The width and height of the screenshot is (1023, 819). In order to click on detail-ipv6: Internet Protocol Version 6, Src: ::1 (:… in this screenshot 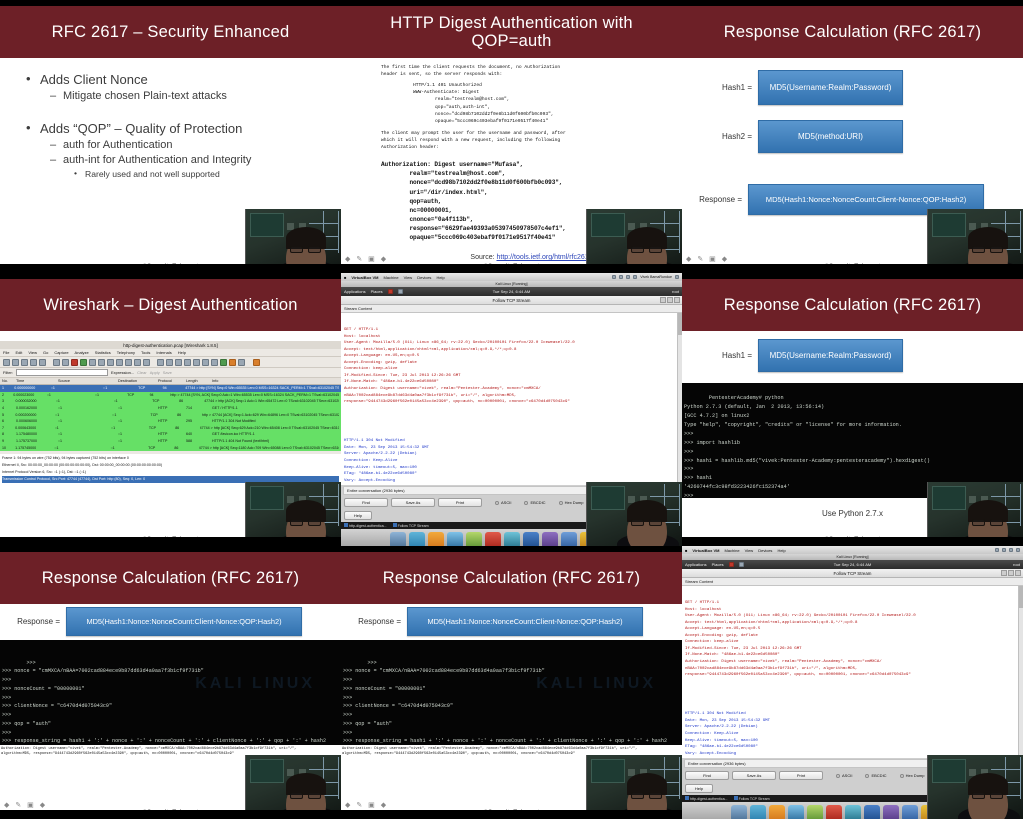, I will do `click(170, 472)`.